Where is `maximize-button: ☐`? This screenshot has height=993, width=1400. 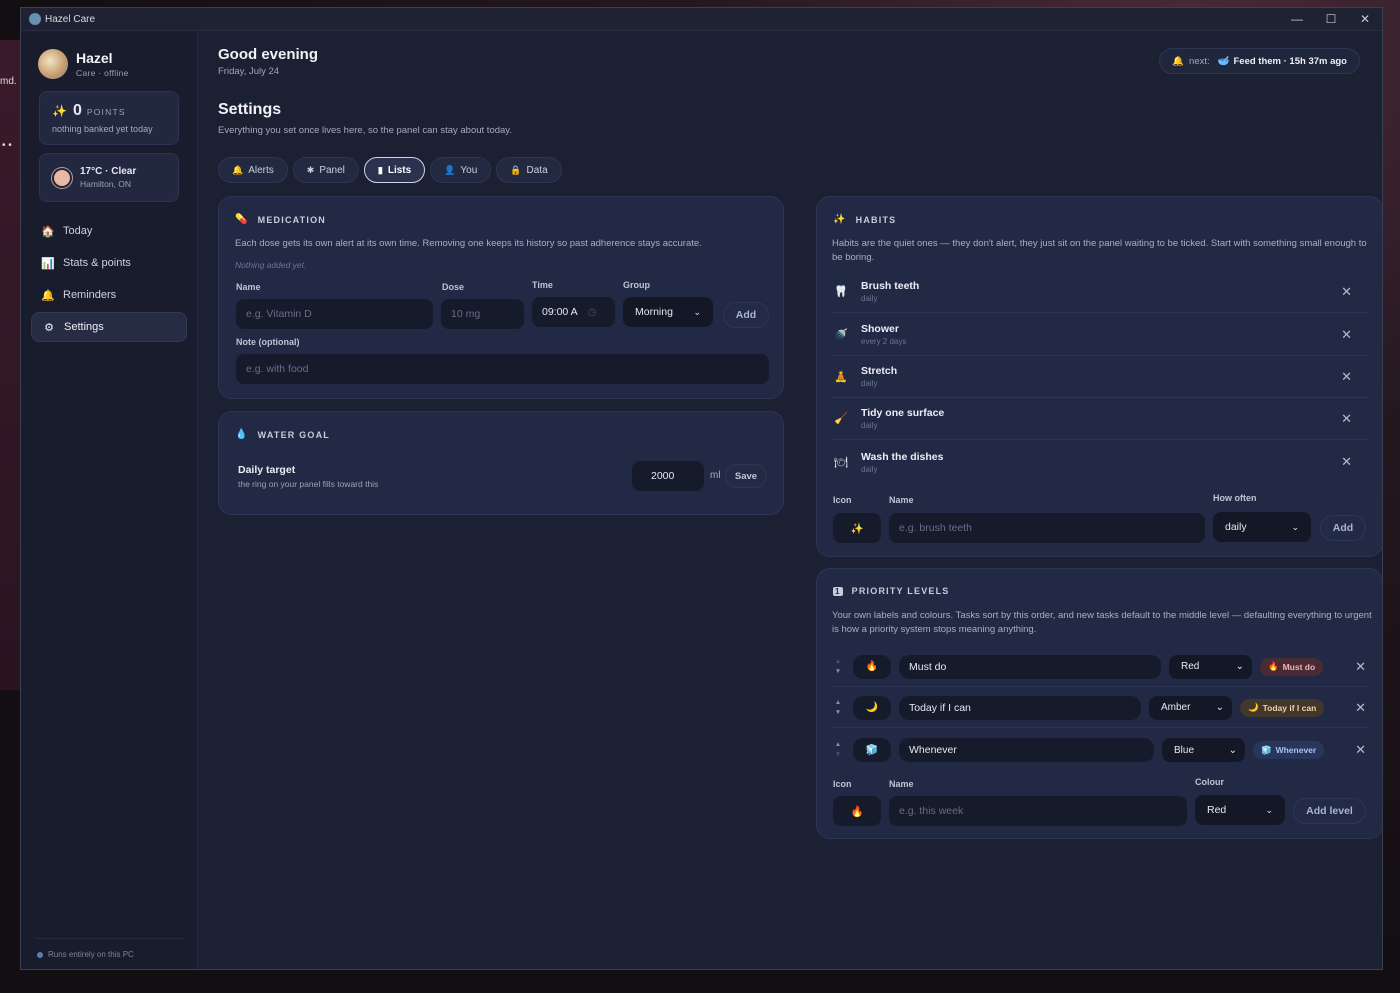 maximize-button: ☐ is located at coordinates (1331, 19).